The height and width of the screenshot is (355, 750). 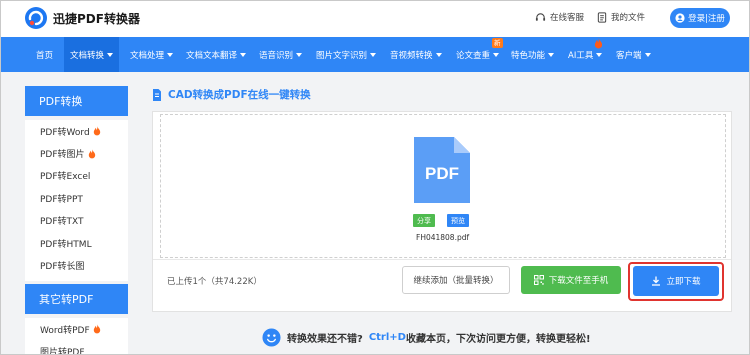 I want to click on download-now-button: 立即下载, so click(x=676, y=281).